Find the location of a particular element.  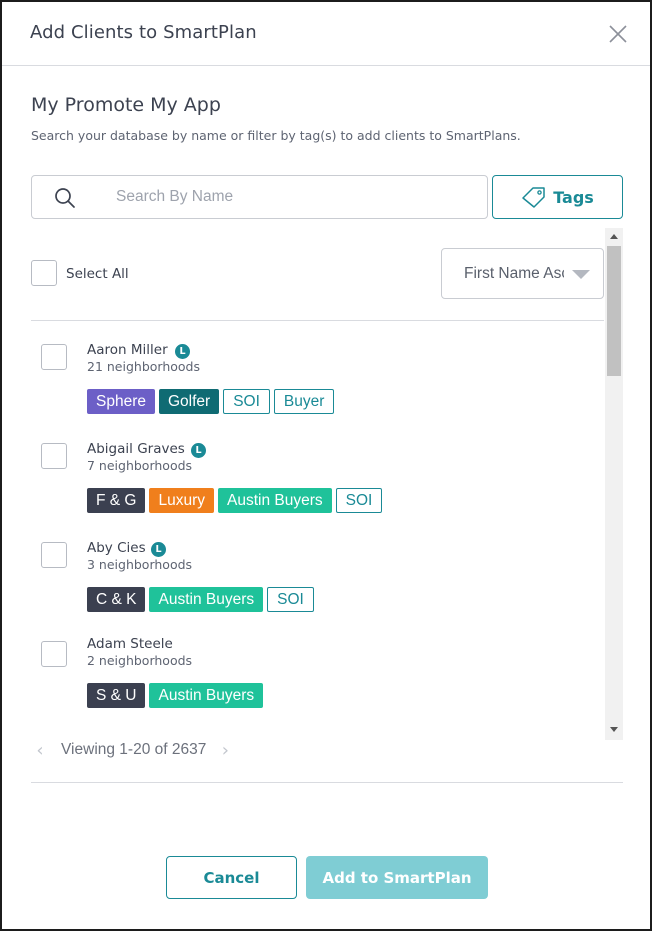

search-input is located at coordinates (291, 197).